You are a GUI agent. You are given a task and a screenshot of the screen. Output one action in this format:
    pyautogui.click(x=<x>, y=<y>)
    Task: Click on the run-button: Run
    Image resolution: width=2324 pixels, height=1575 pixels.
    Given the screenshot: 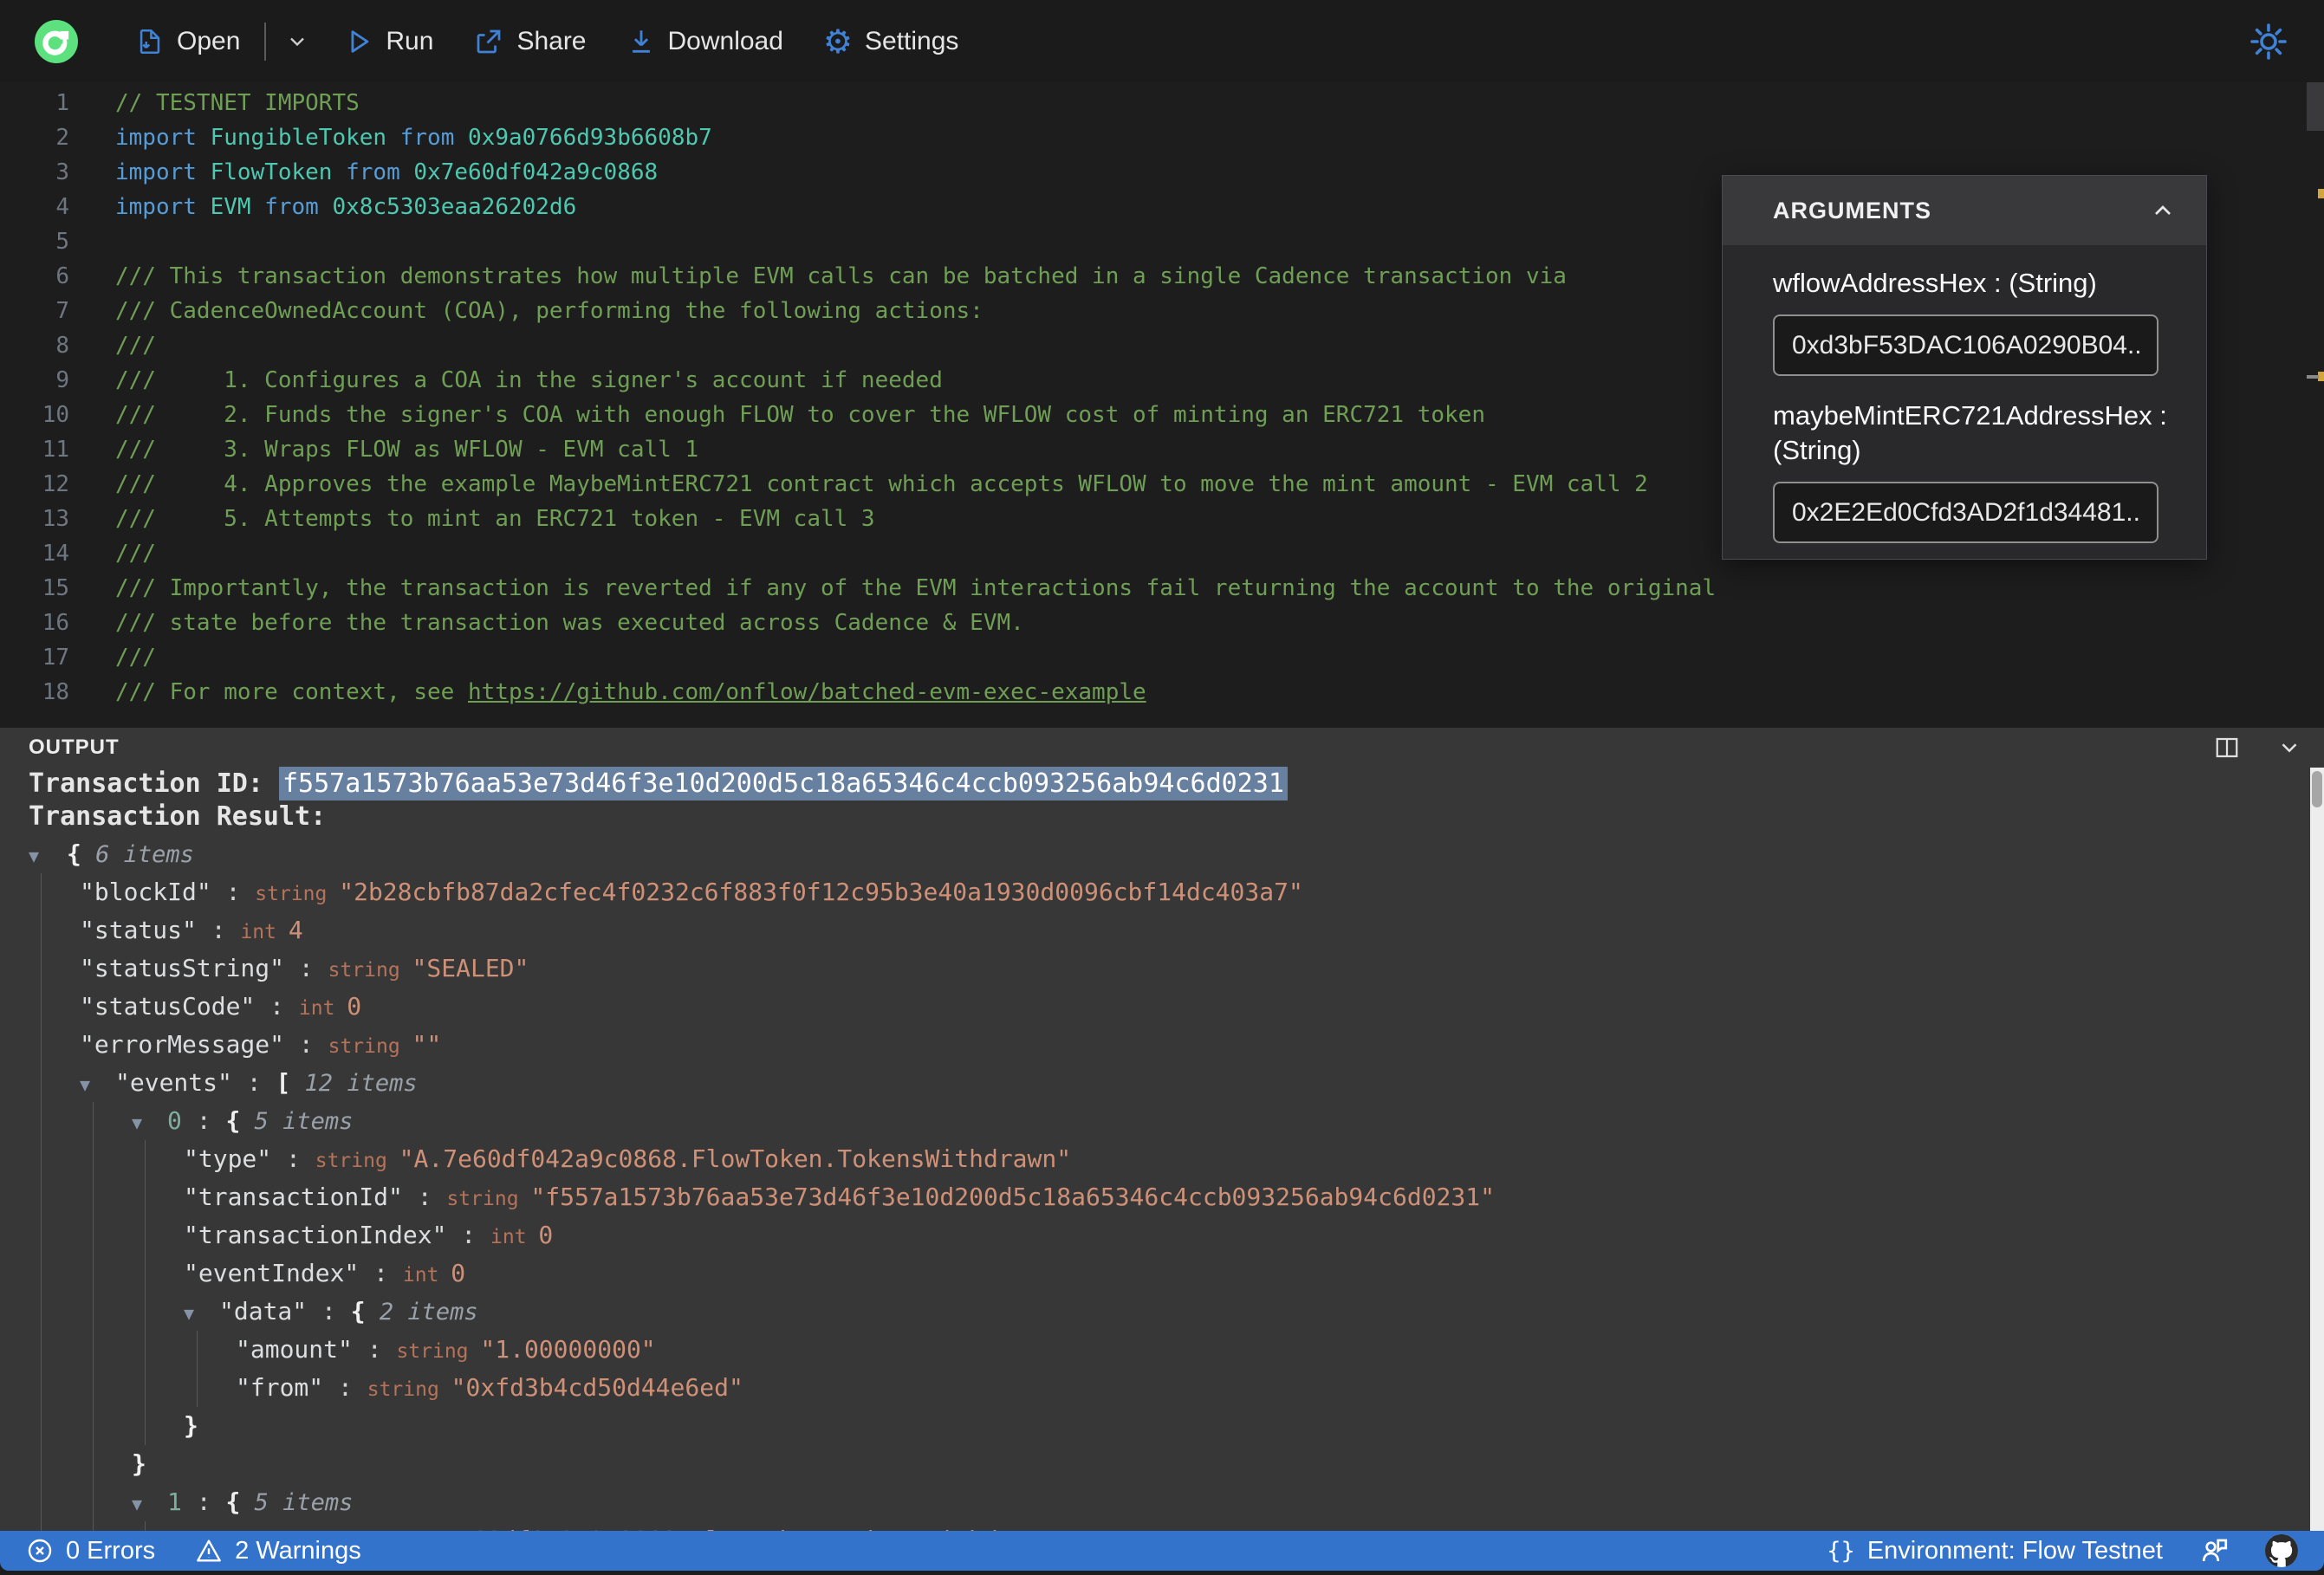 What is the action you would take?
    pyautogui.click(x=388, y=41)
    